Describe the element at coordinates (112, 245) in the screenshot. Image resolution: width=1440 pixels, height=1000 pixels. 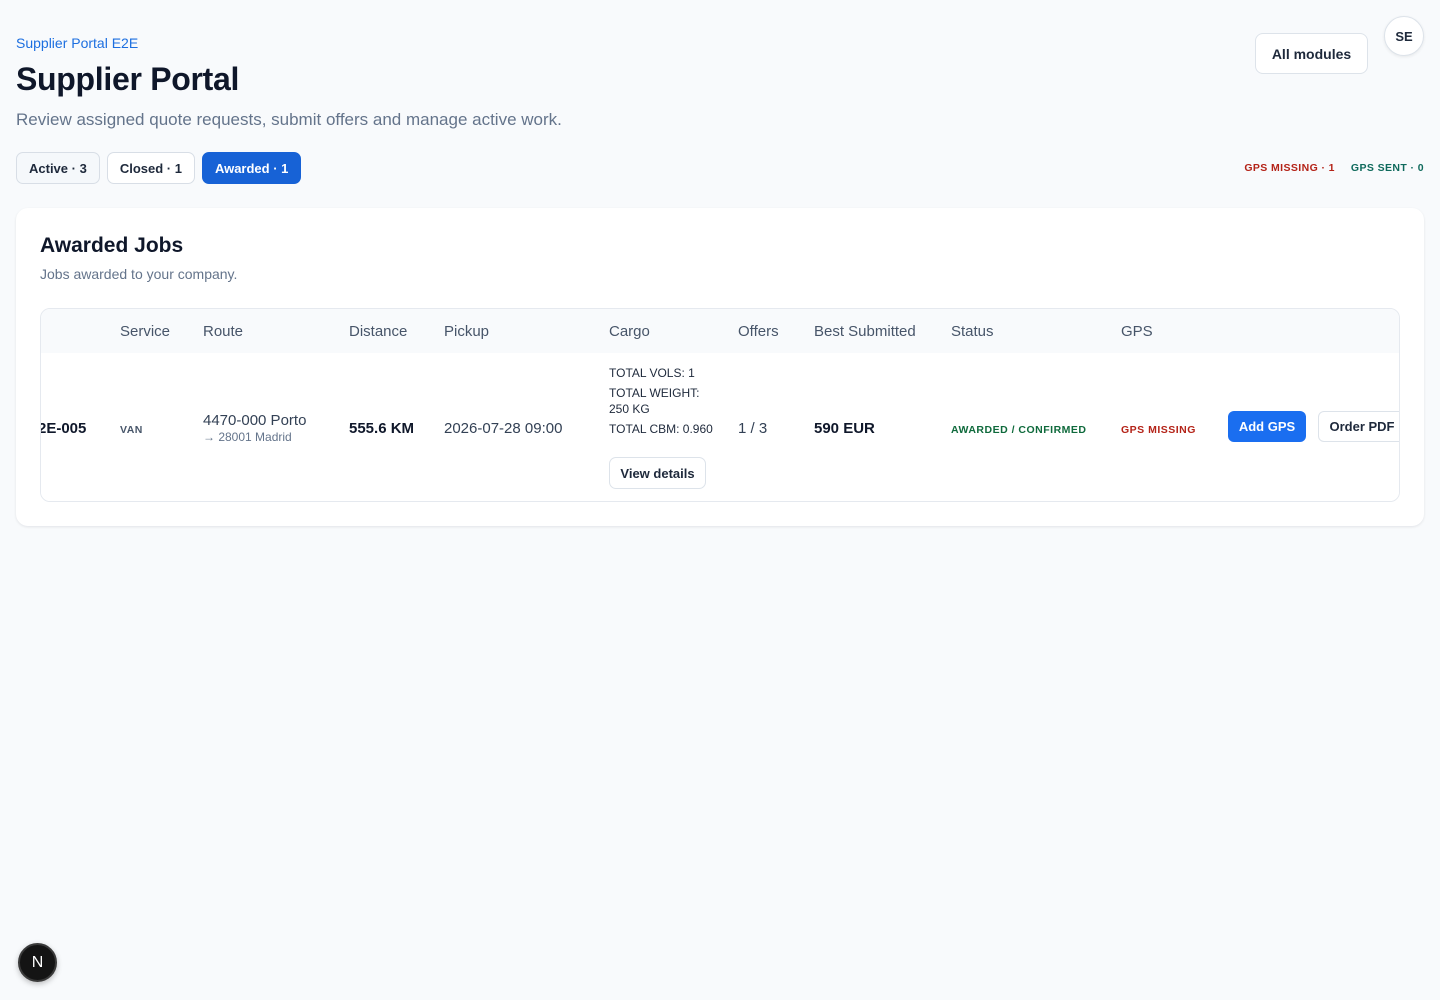
I see `card-title: Awarded Jobs` at that location.